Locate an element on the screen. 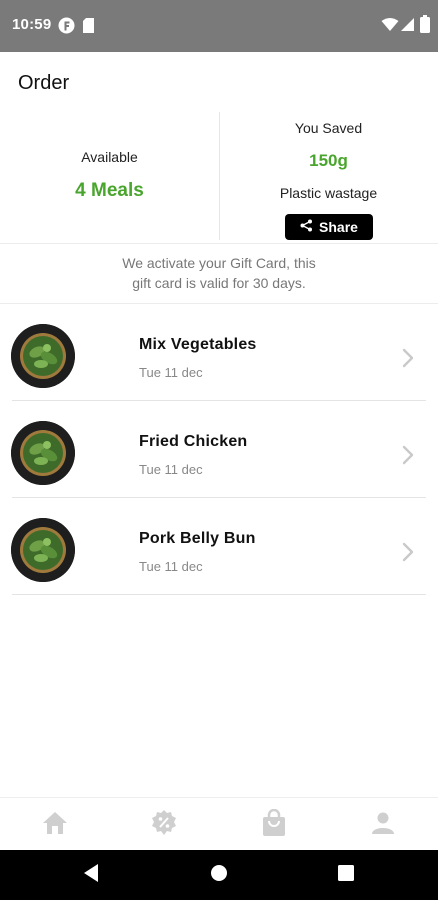 The width and height of the screenshot is (438, 900). nav-tab-home is located at coordinates (55, 825).